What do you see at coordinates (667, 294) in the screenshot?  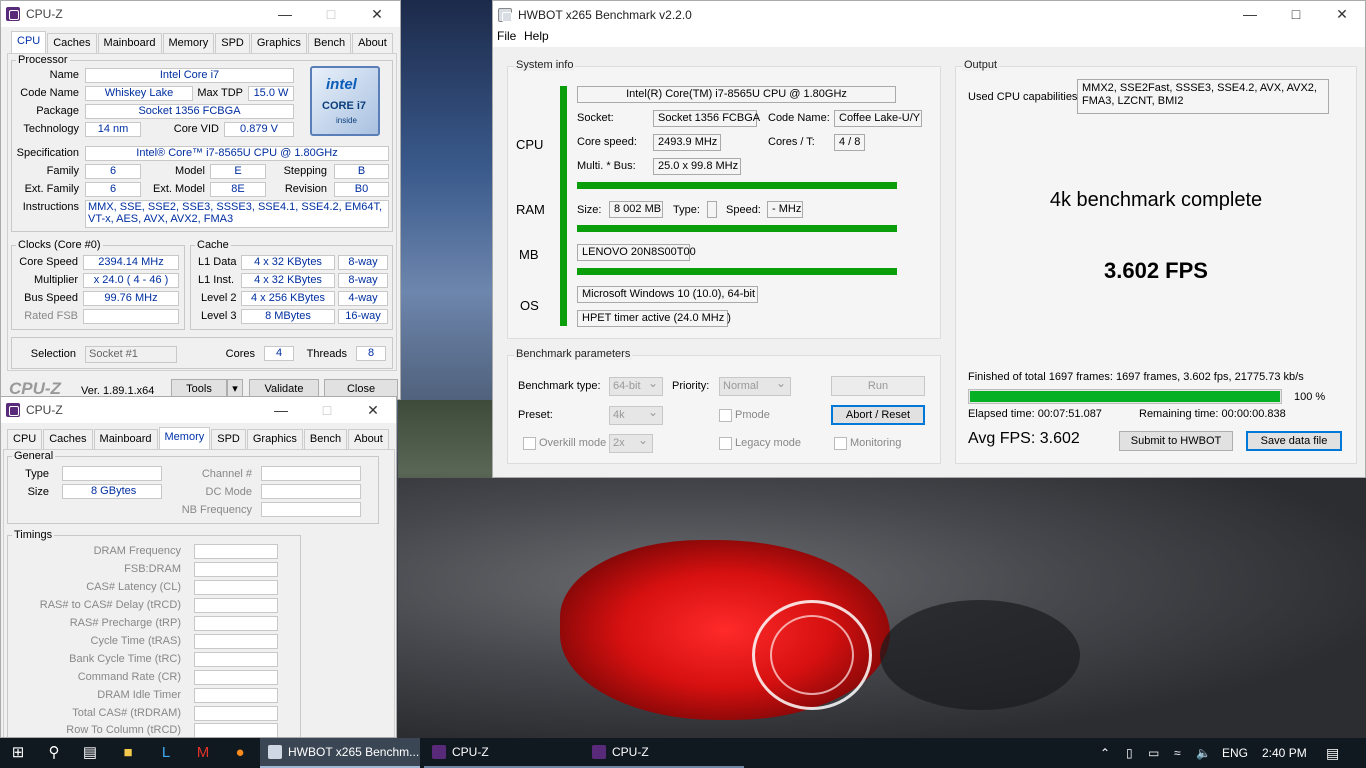 I see `os-value: Microsoft Windows 10 (10.0), 64-bit` at bounding box center [667, 294].